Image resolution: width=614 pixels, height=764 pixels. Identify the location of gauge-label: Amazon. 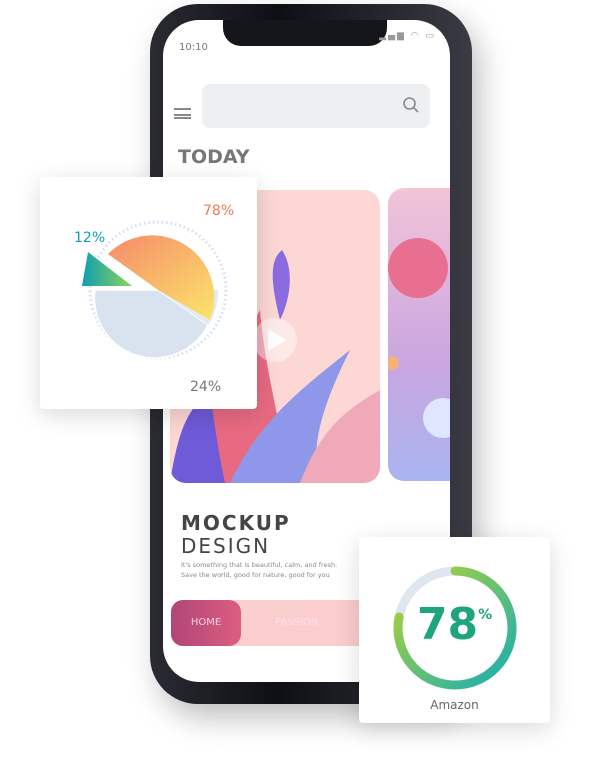
(454, 705).